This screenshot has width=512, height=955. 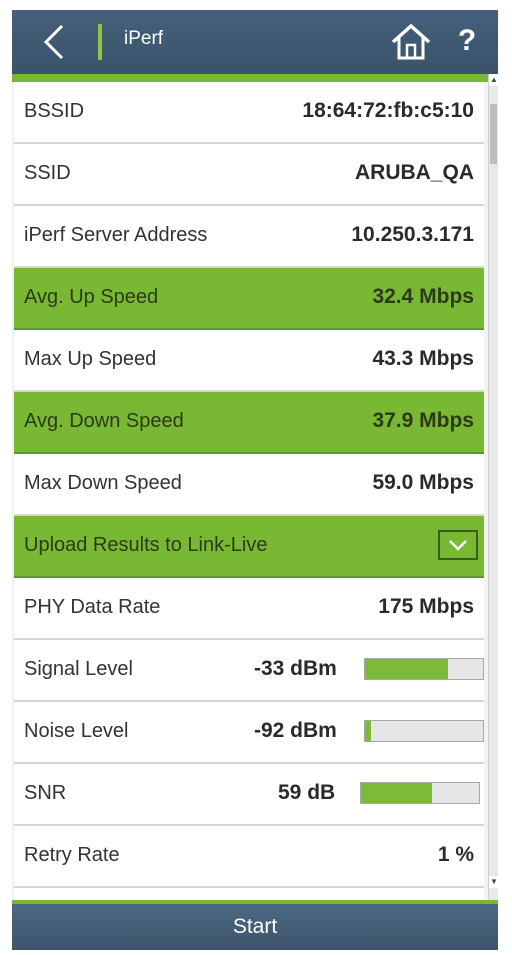 I want to click on row-value: 10.250.3.171, so click(x=412, y=234).